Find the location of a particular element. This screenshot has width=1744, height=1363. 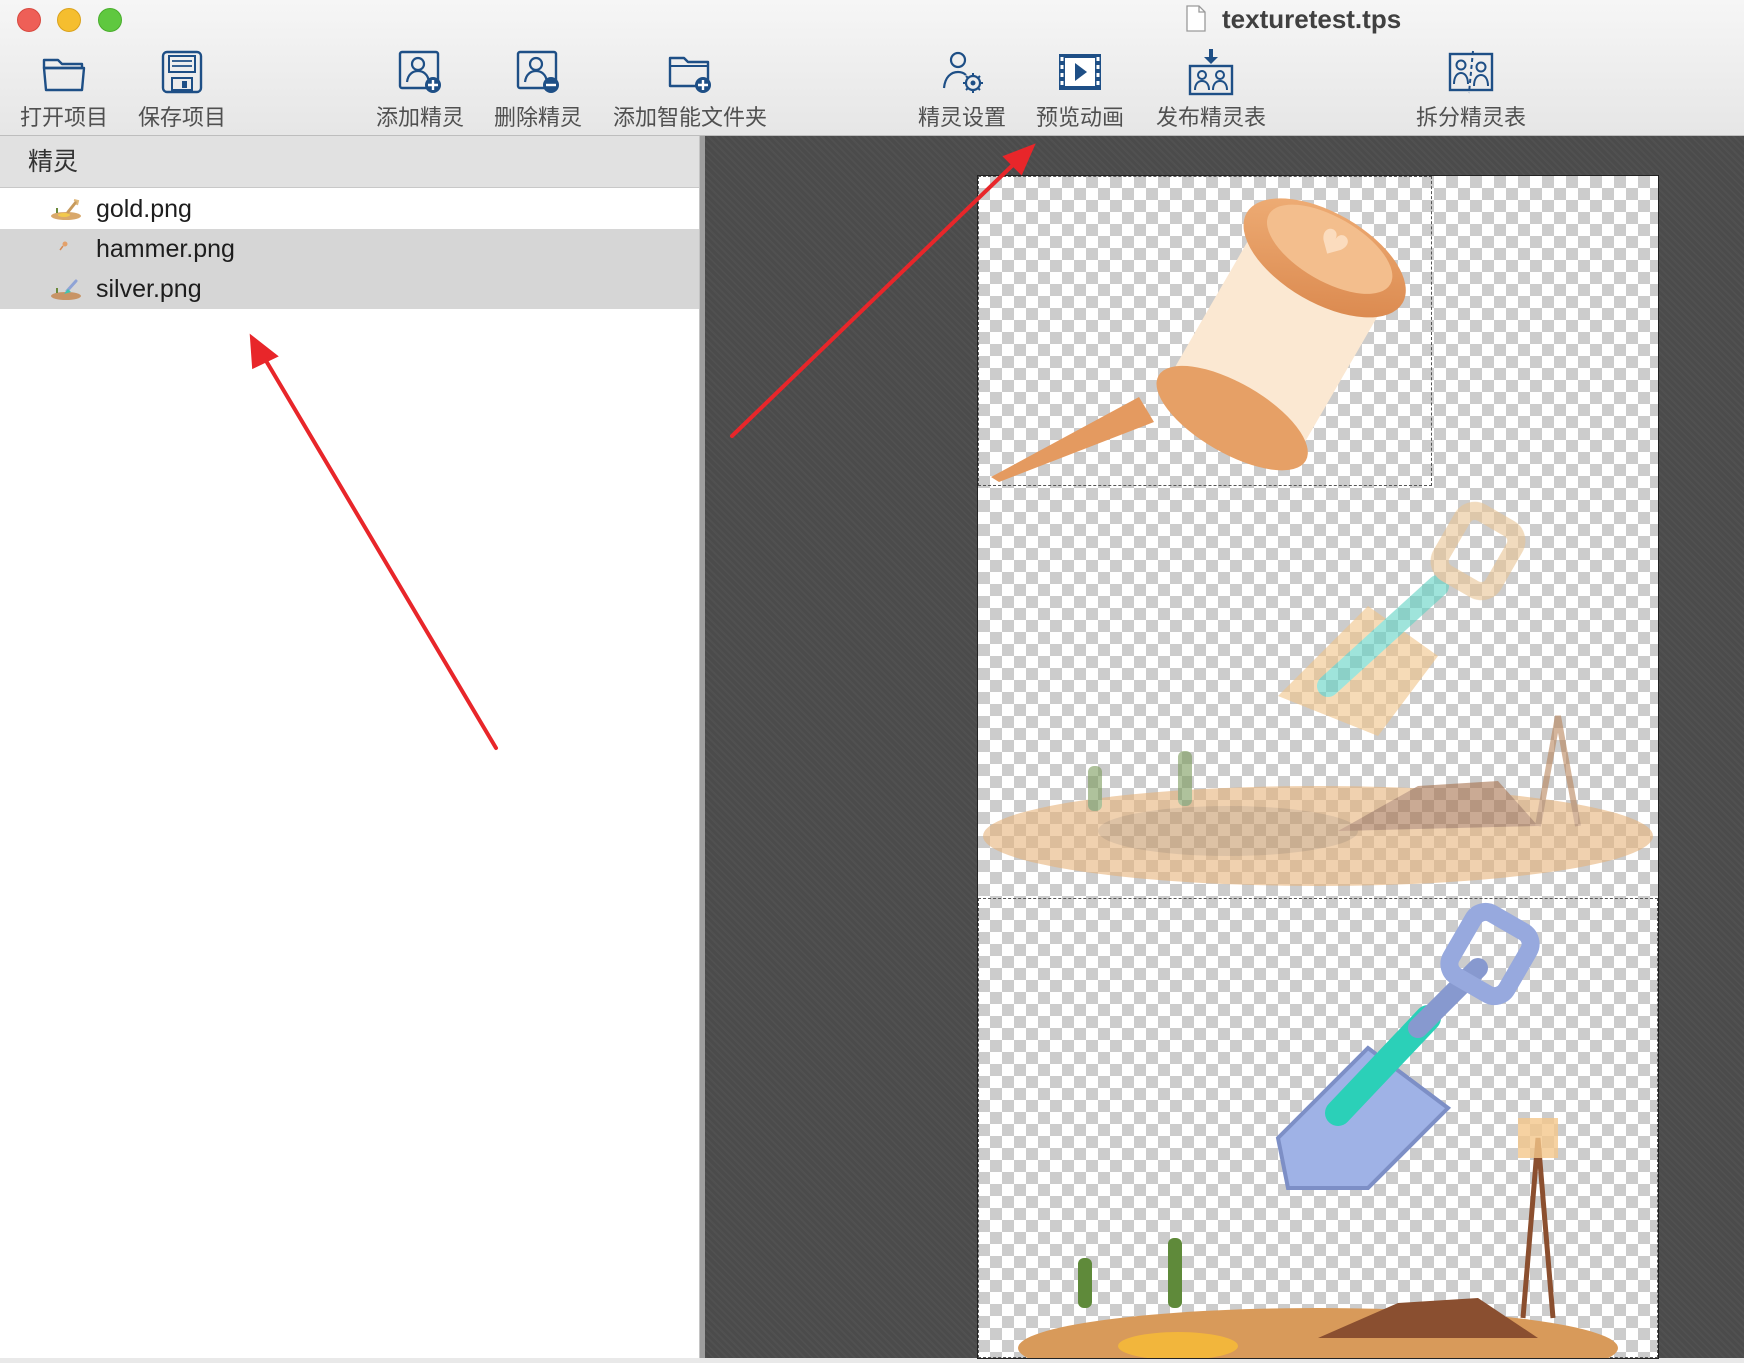

sprite-item-silver: silver.png is located at coordinates (349, 289).